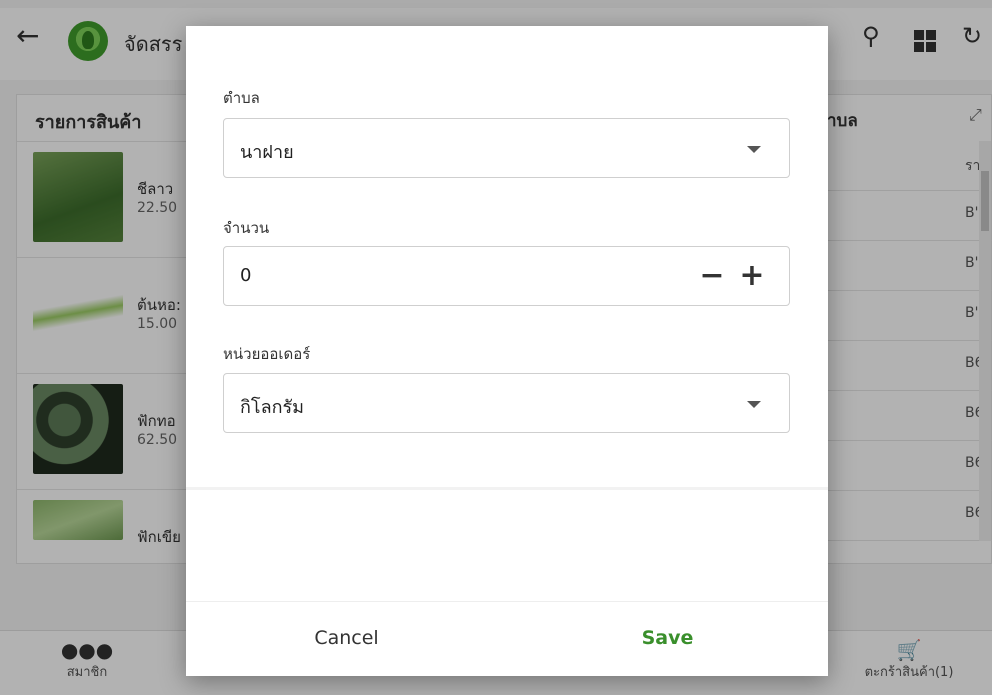 The height and width of the screenshot is (695, 992). Describe the element at coordinates (272, 407) in the screenshot. I see `unit-value: กิโลกรัม` at that location.